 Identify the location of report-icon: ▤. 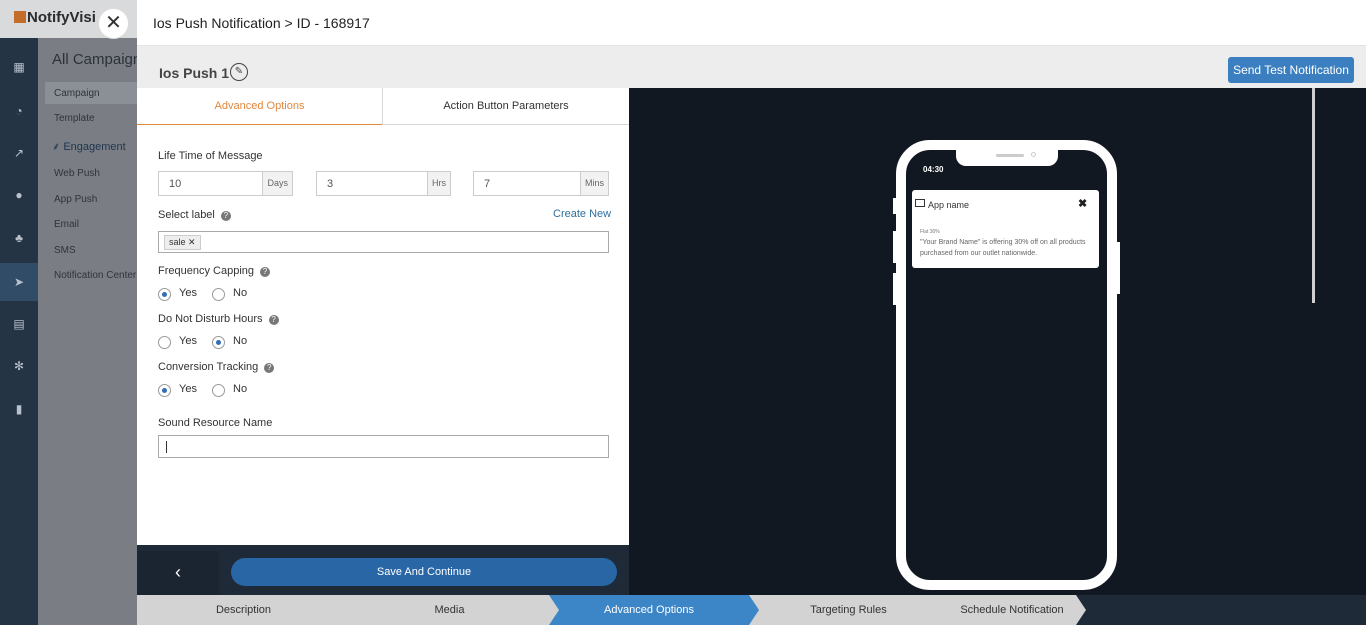
(19, 324).